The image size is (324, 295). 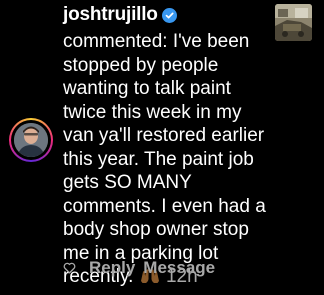 I want to click on post-thumbnail-image, so click(x=293, y=22).